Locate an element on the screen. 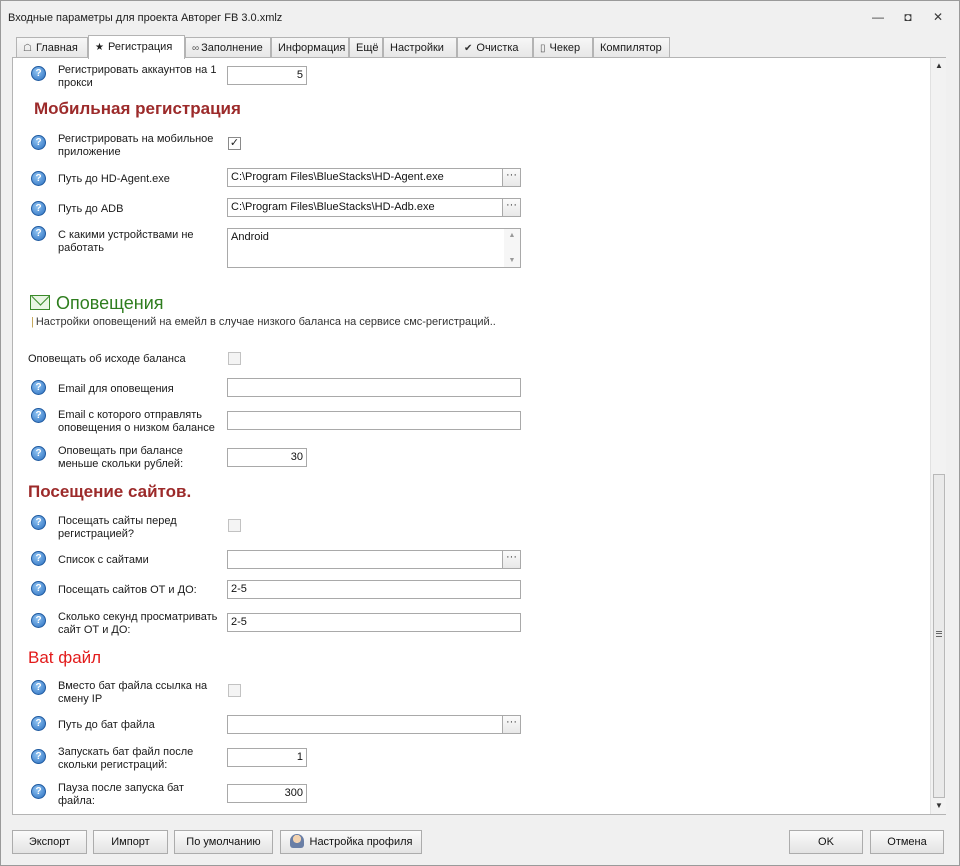 This screenshot has height=866, width=960. browse-bat-button: ··· is located at coordinates (511, 724).